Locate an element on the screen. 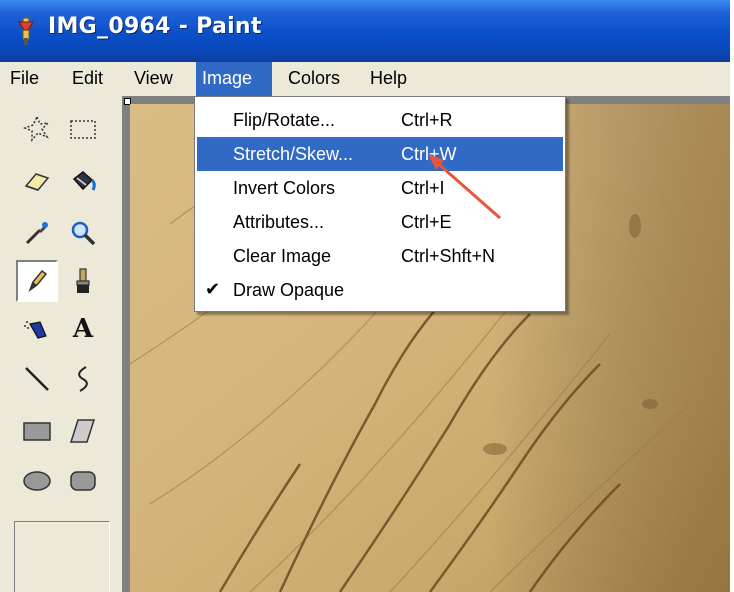 The image size is (734, 592). menu-bar: File Edit View Image Colors Help is located at coordinates (365, 79).